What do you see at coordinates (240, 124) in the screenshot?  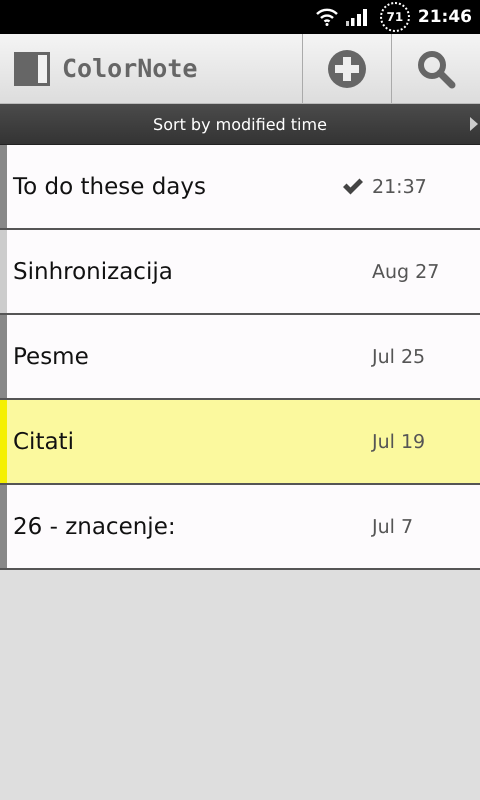 I see `sort-bar: Sort by modified time` at bounding box center [240, 124].